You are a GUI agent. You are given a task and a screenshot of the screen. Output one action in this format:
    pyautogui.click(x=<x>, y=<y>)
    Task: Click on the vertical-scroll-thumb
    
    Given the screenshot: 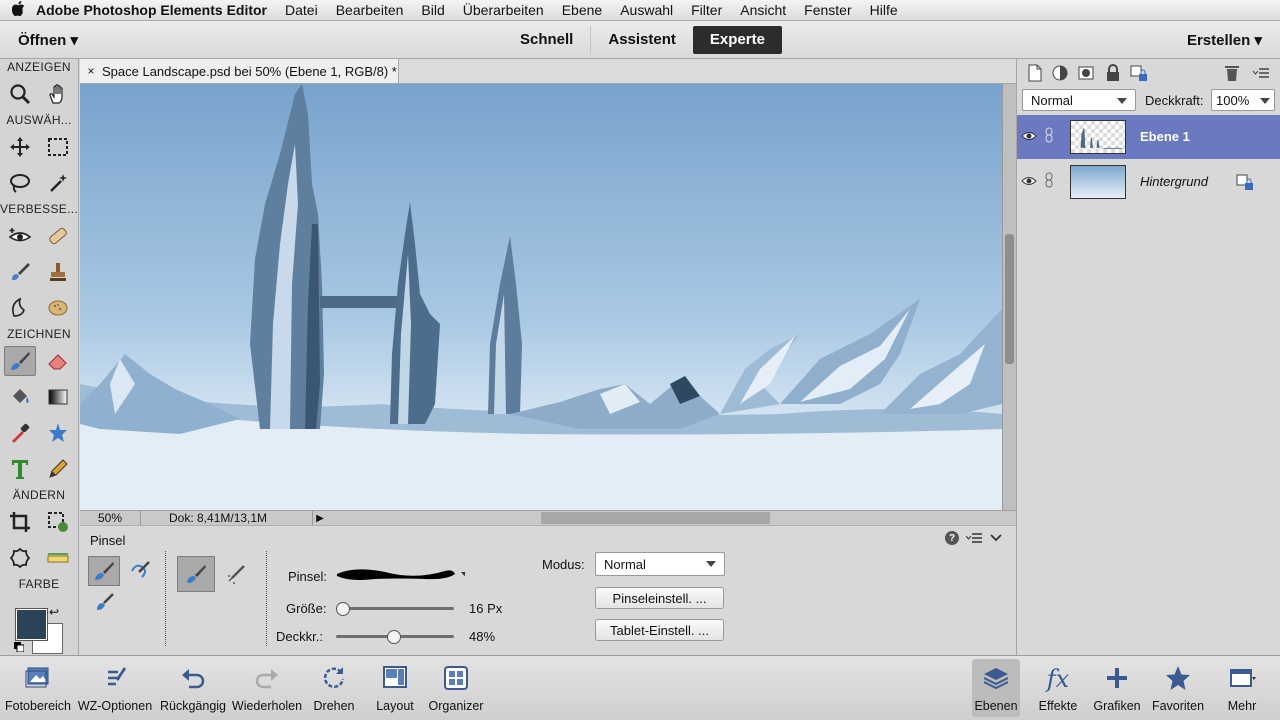 What is the action you would take?
    pyautogui.click(x=1009, y=299)
    